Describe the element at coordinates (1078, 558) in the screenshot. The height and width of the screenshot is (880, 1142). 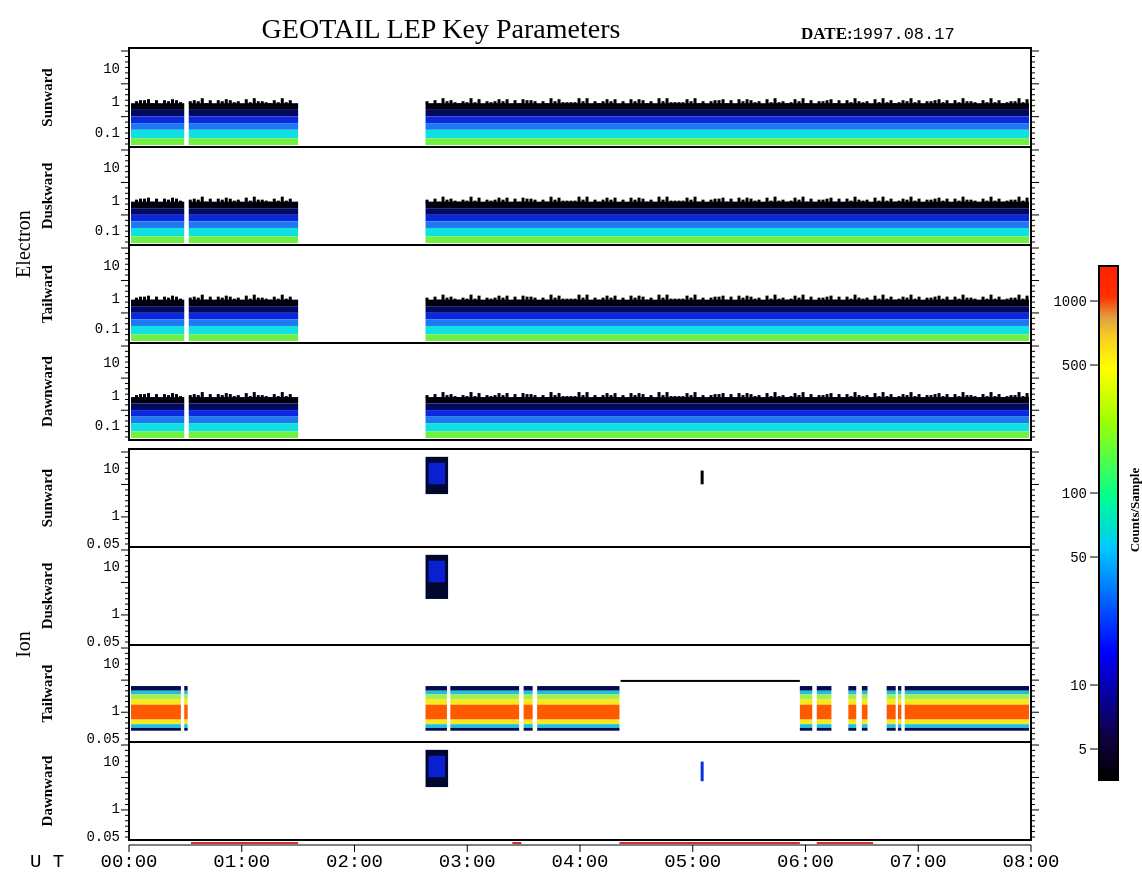
I see `color-scale-tick-label: 50` at that location.